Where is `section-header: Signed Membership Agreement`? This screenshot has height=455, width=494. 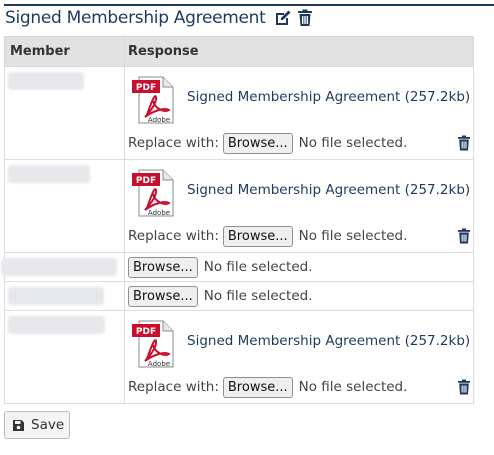
section-header: Signed Membership Agreement is located at coordinates (159, 18).